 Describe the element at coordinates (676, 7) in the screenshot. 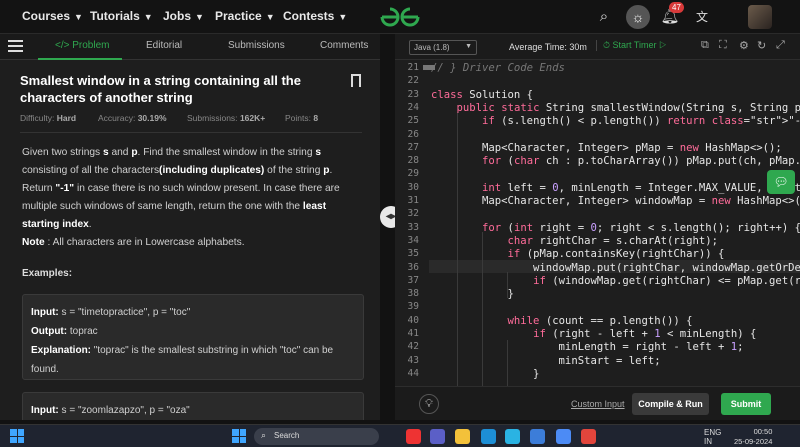

I see `notification-badge: 47` at that location.